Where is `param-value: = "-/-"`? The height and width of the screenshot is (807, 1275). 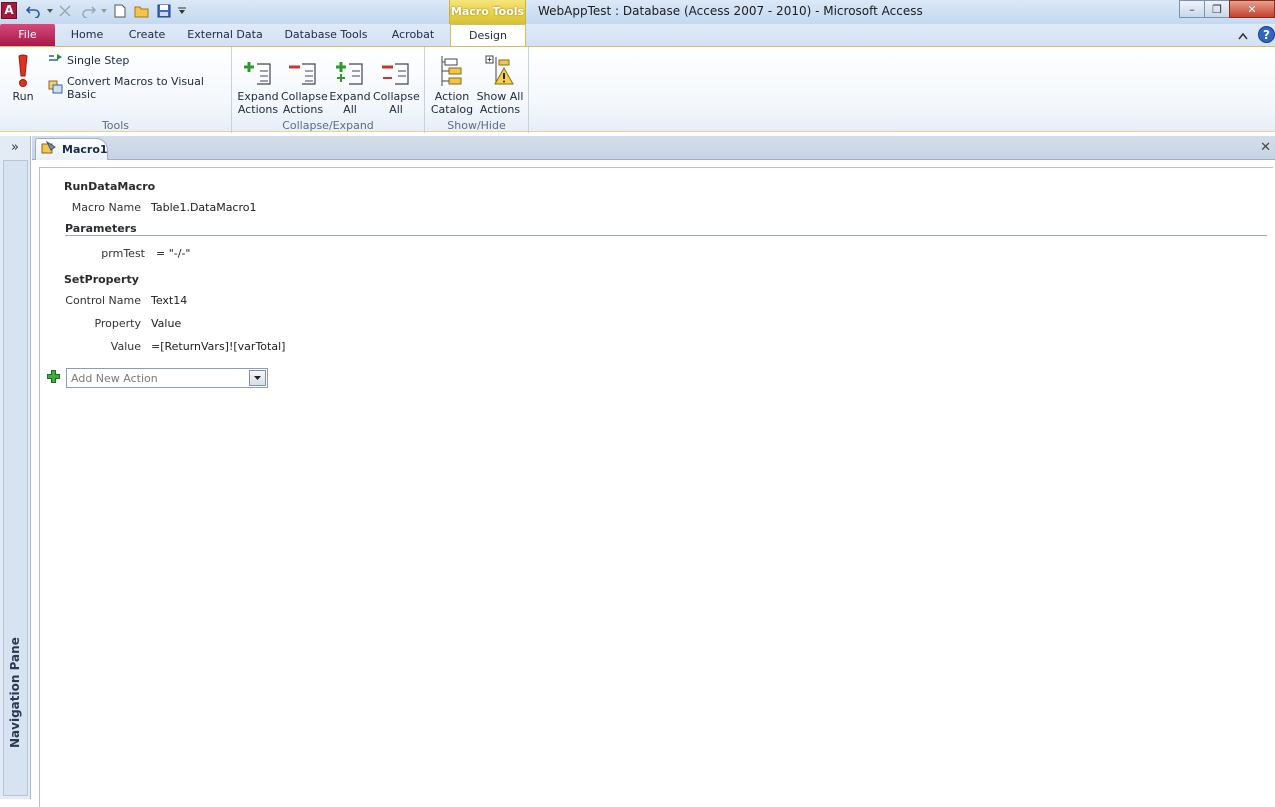
param-value: = "-/-" is located at coordinates (173, 253).